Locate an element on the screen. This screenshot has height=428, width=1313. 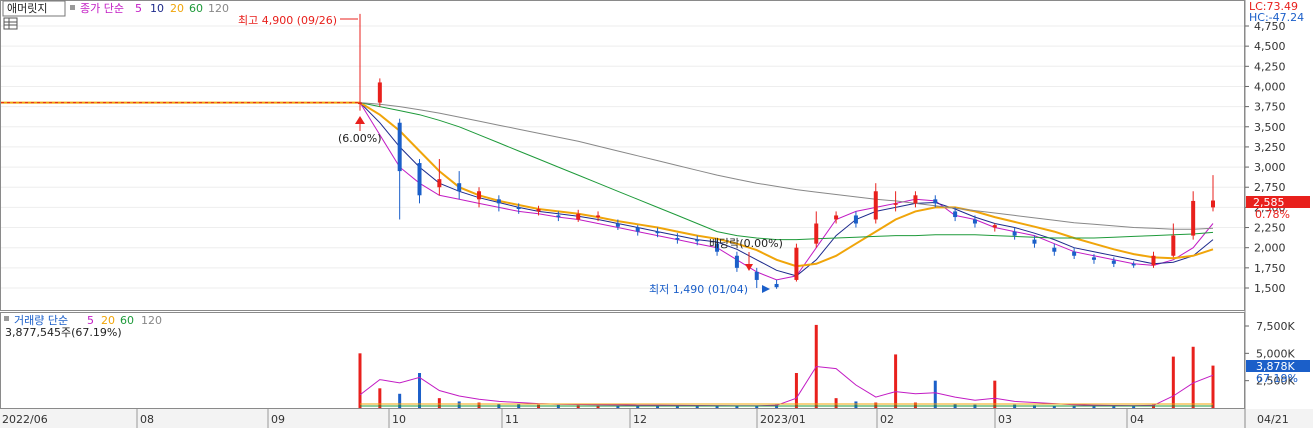
volume-info: 3,877,545주(67.19%) is located at coordinates (63, 332).